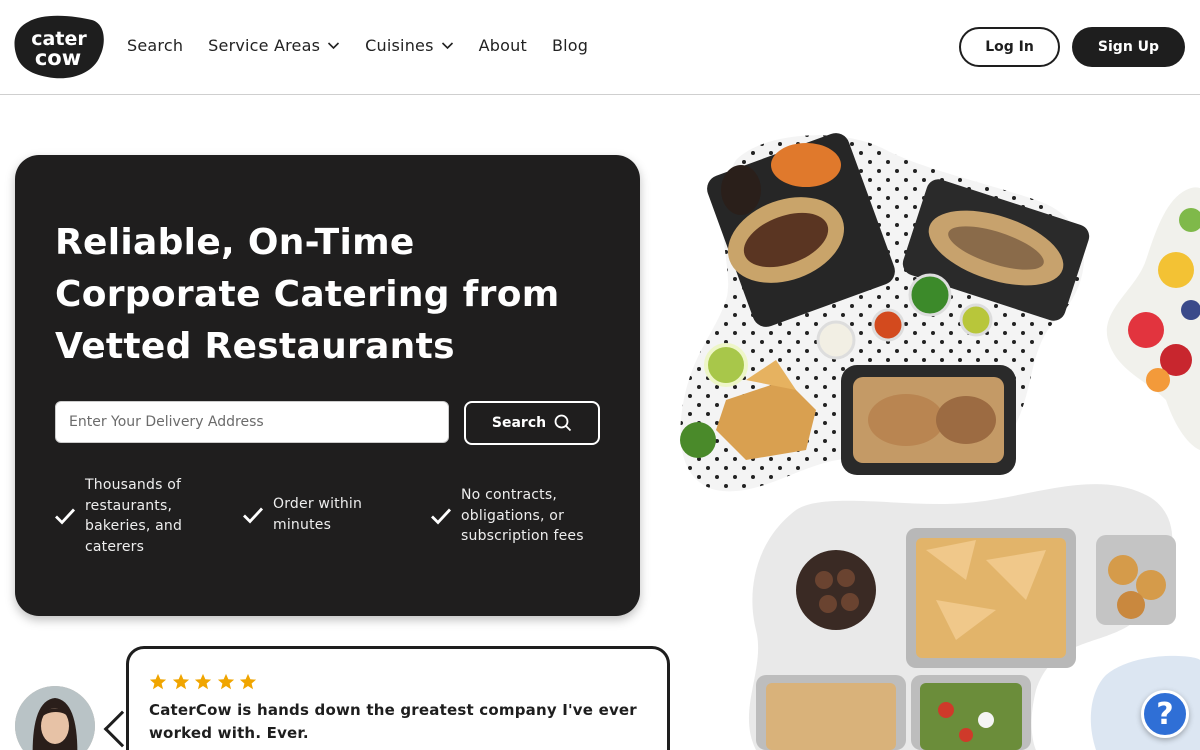 This screenshot has width=1200, height=750. What do you see at coordinates (252, 422) in the screenshot?
I see `delivery-address-input` at bounding box center [252, 422].